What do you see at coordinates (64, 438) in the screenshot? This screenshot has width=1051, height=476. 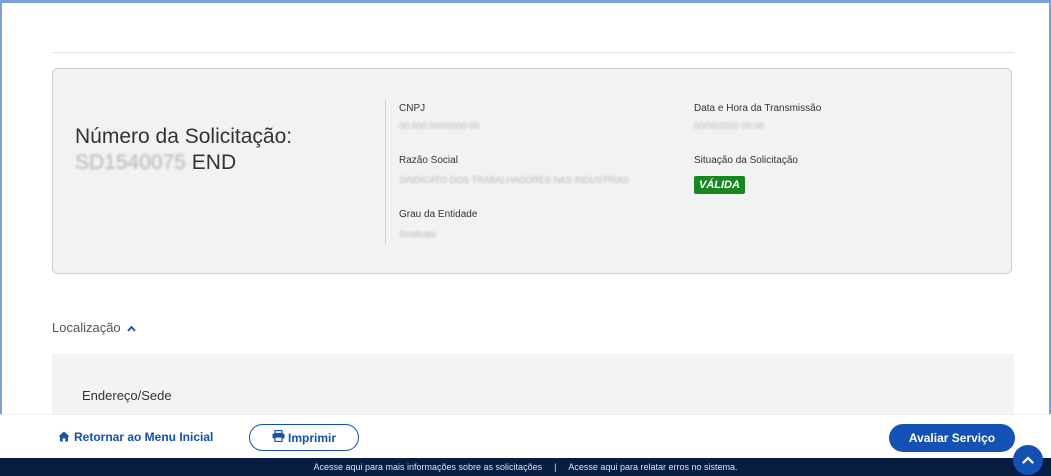 I see `home-icon` at bounding box center [64, 438].